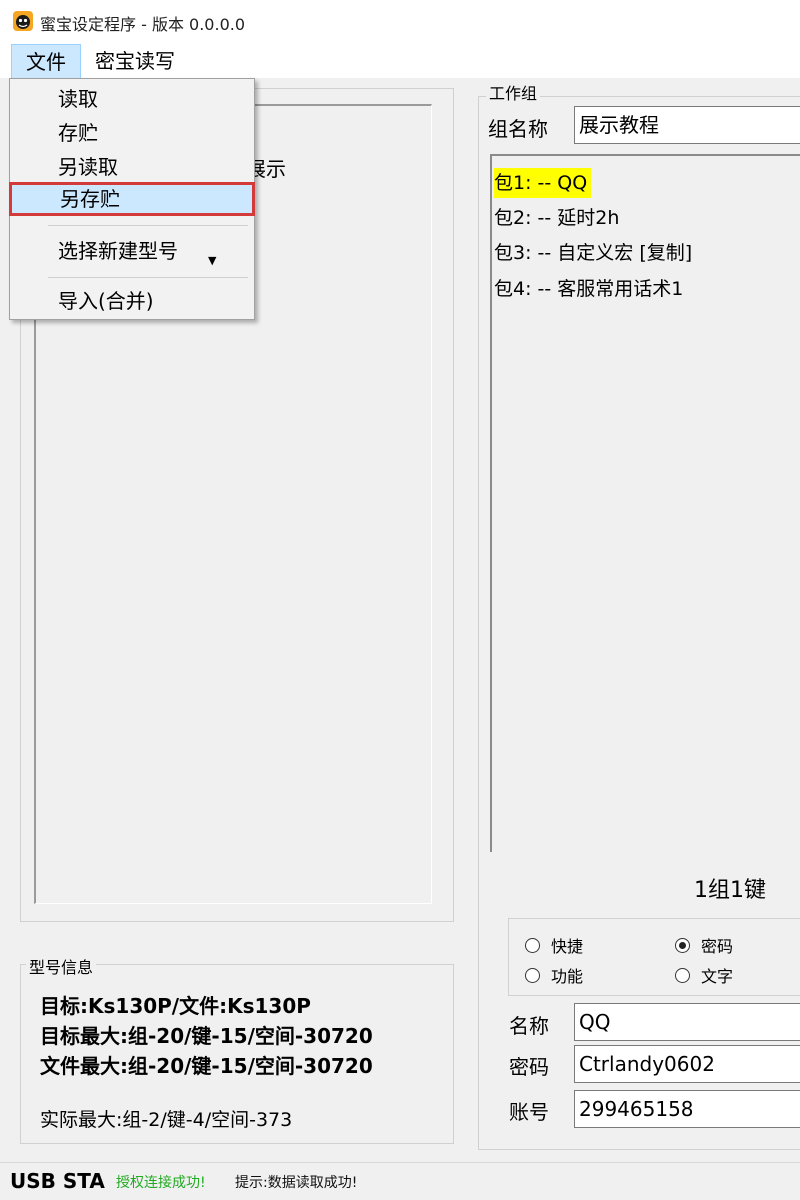 Image resolution: width=800 pixels, height=1200 pixels. I want to click on model-actual-max: 实际最大:组-2/键-4/空间-373, so click(166, 1120).